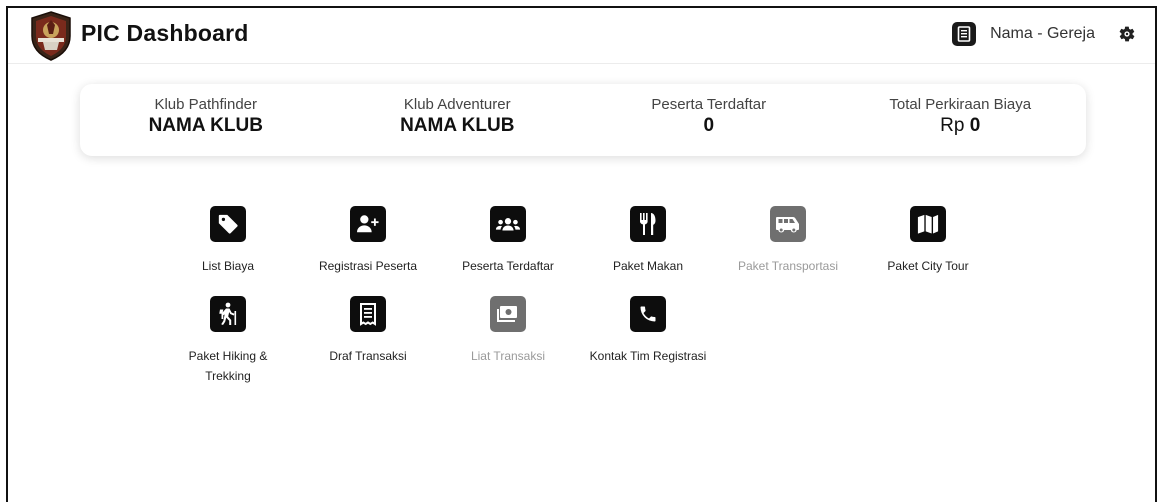  What do you see at coordinates (368, 356) in the screenshot?
I see `menu-label: Draf Transaksi` at bounding box center [368, 356].